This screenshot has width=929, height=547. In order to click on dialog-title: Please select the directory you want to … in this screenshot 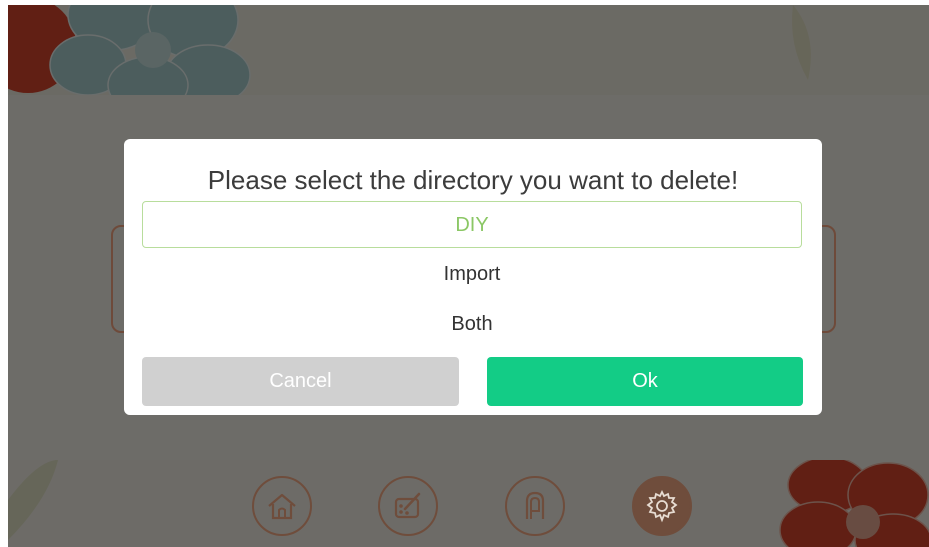, I will do `click(473, 180)`.